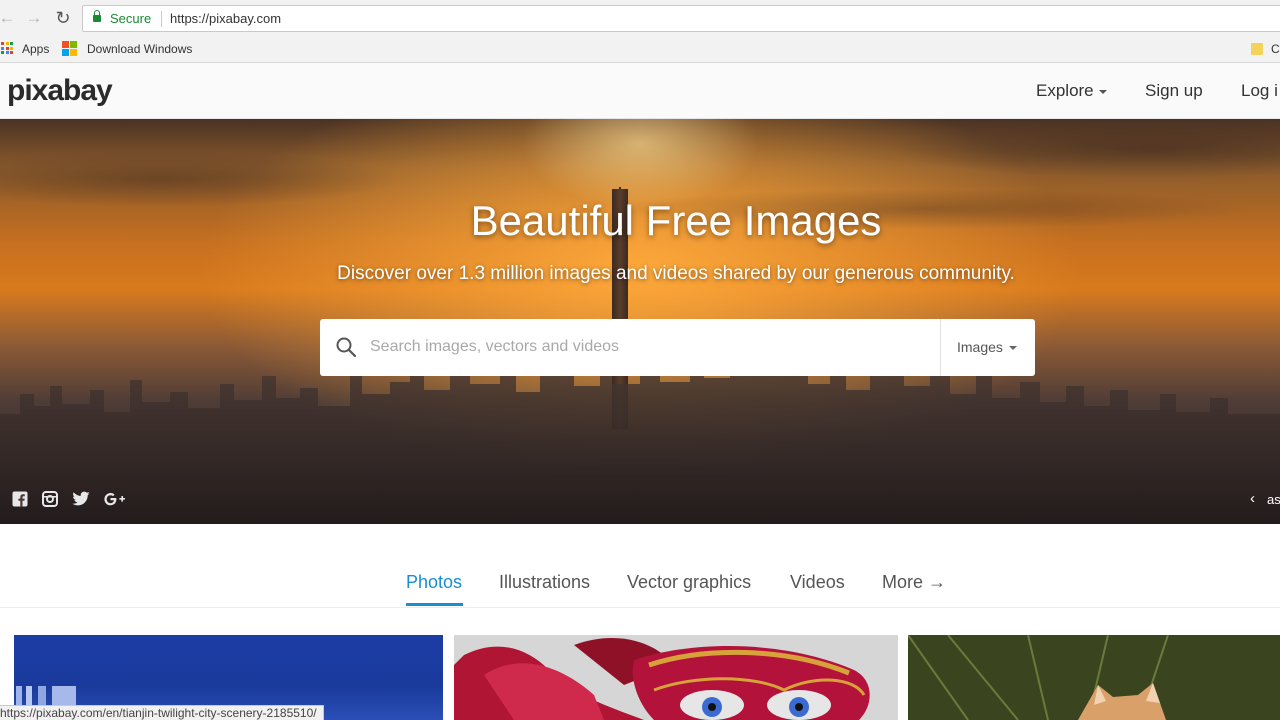 This screenshot has width=1280, height=720. What do you see at coordinates (8, 18) in the screenshot?
I see `back-arrow-icon: ←` at bounding box center [8, 18].